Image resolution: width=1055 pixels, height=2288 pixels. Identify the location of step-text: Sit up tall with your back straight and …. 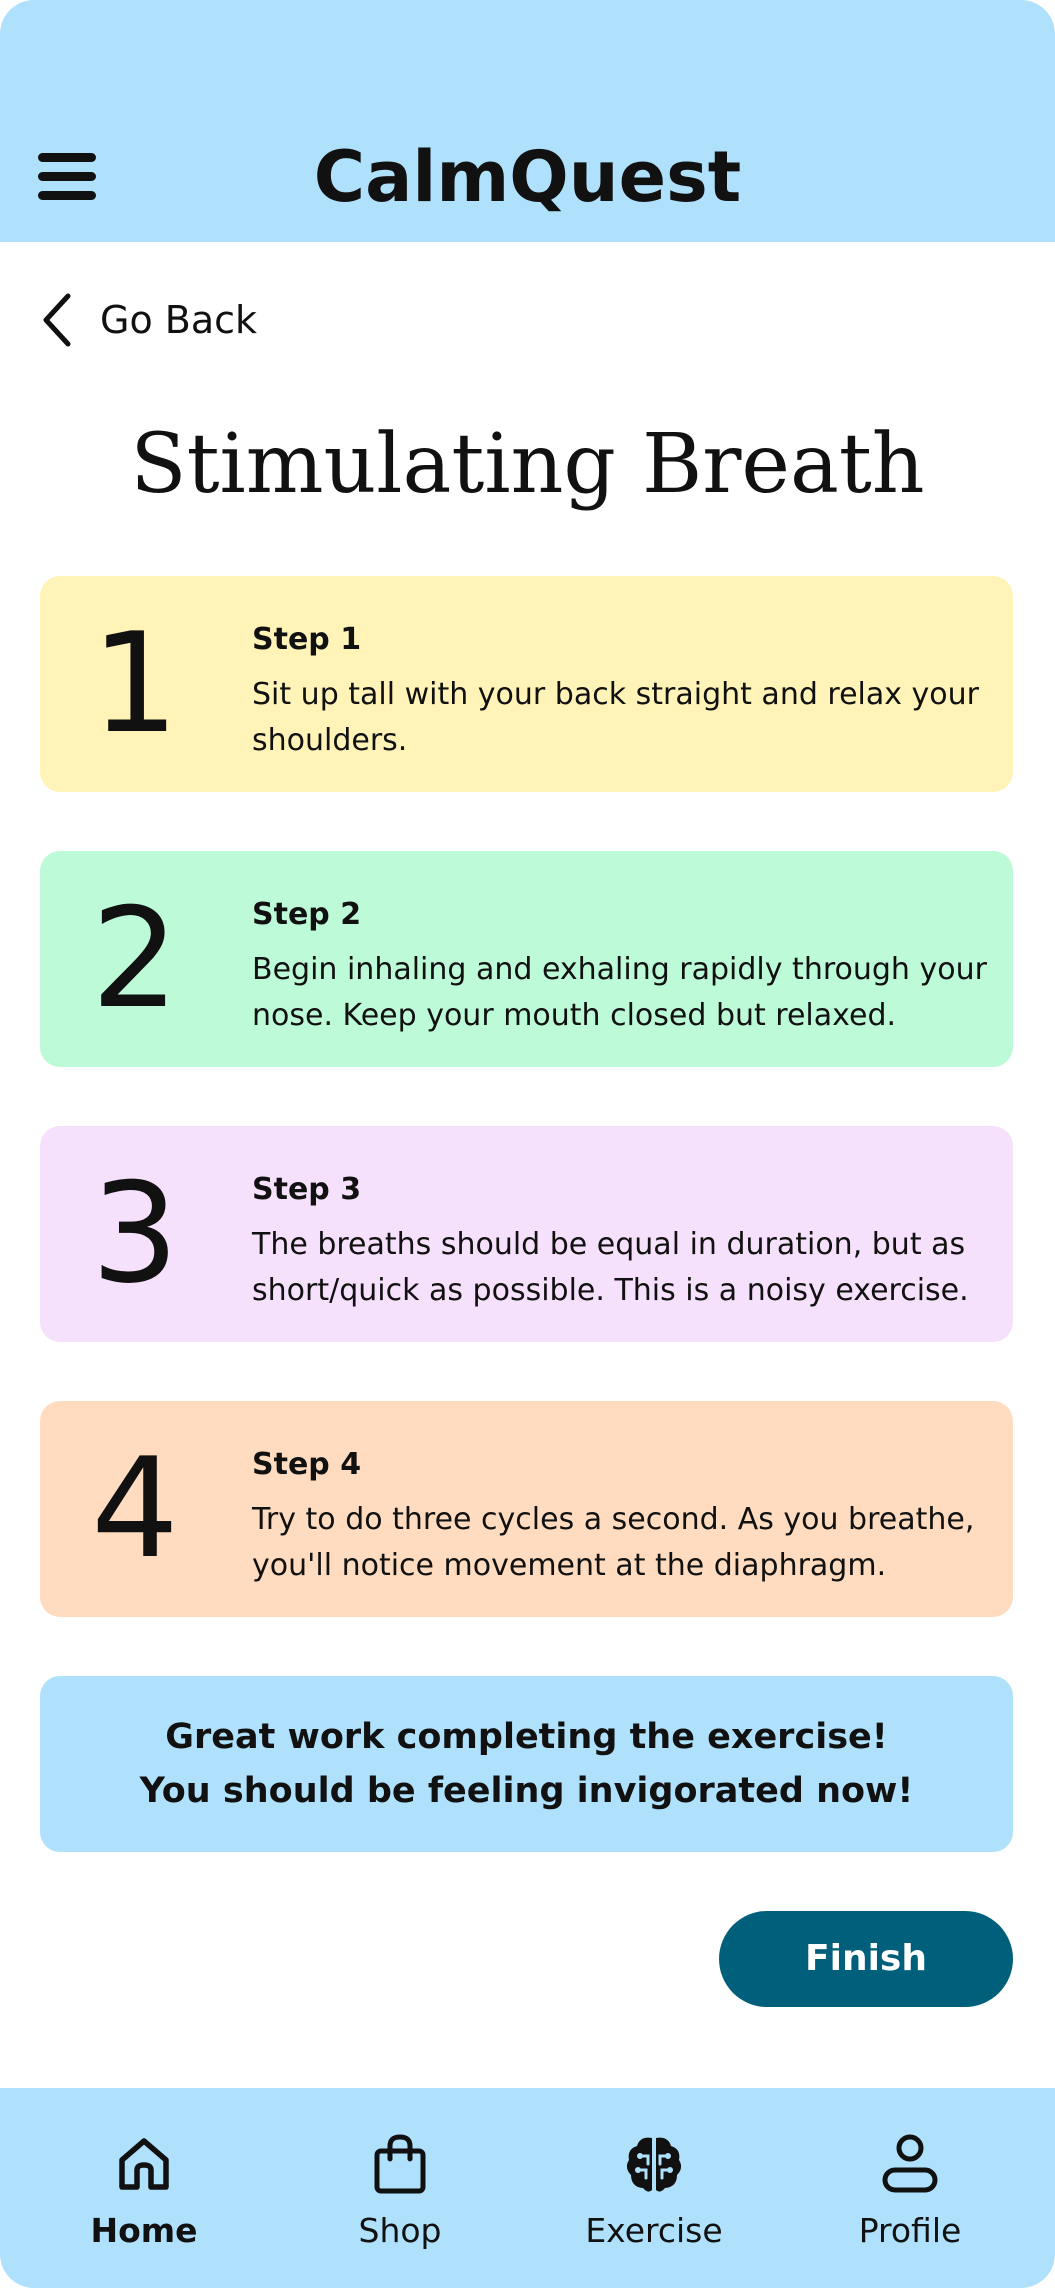
(616, 717).